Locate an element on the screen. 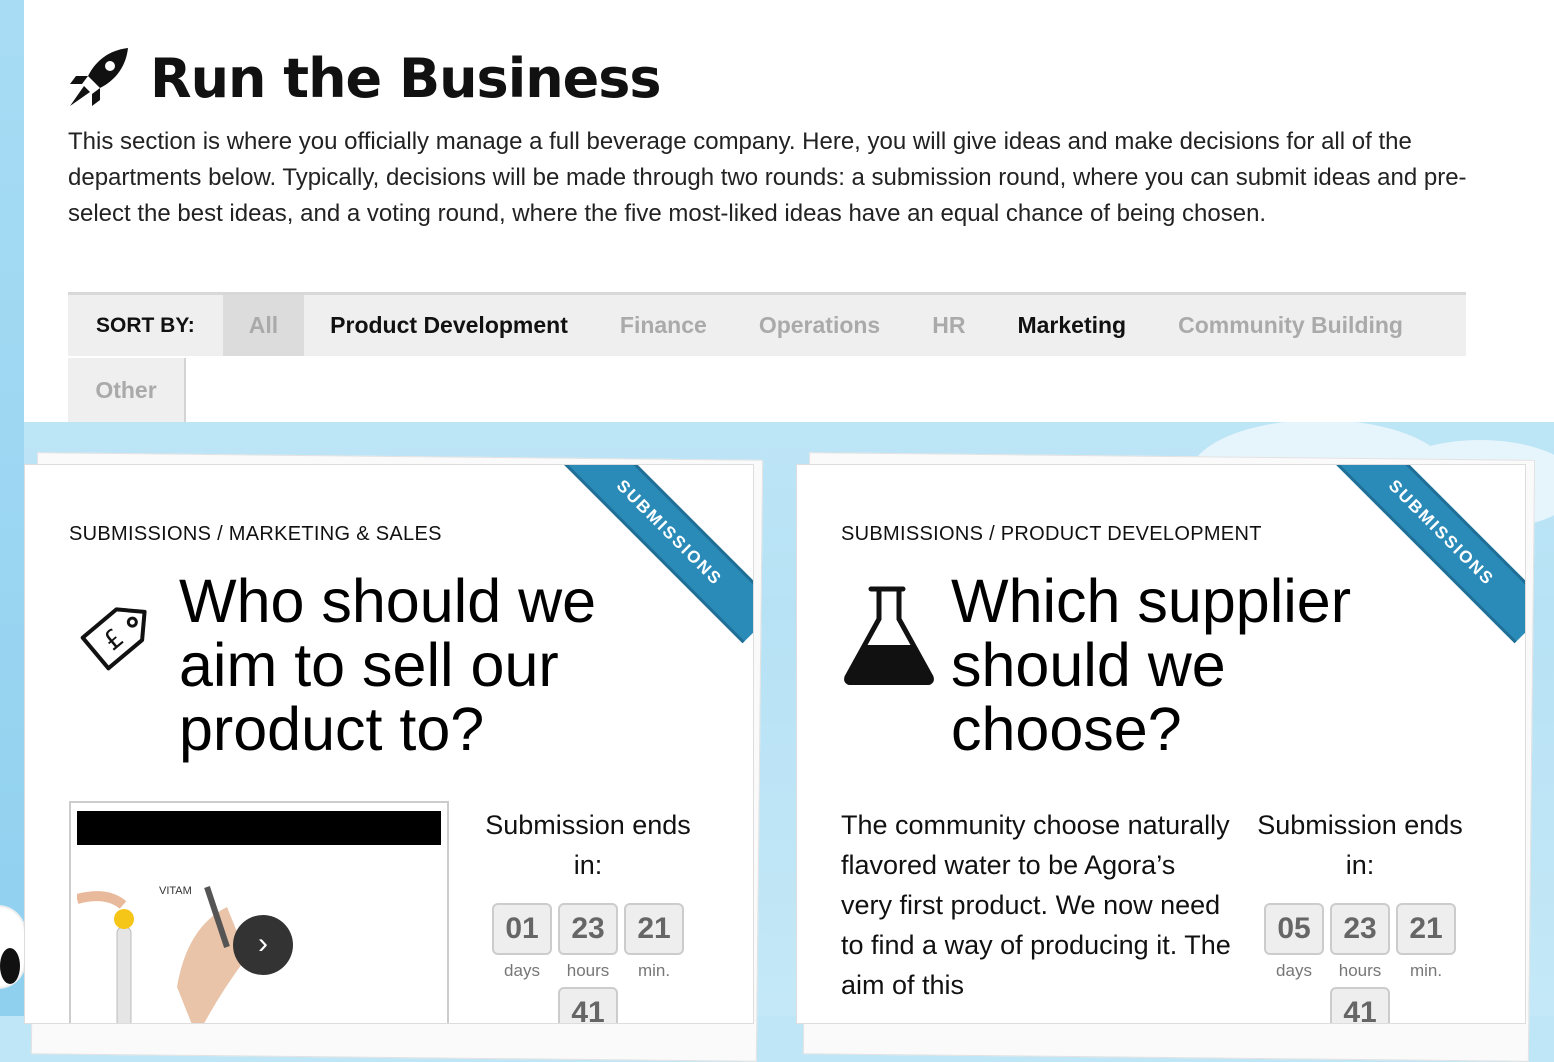 The height and width of the screenshot is (1062, 1554). tab-product-development: Product Development is located at coordinates (449, 325).